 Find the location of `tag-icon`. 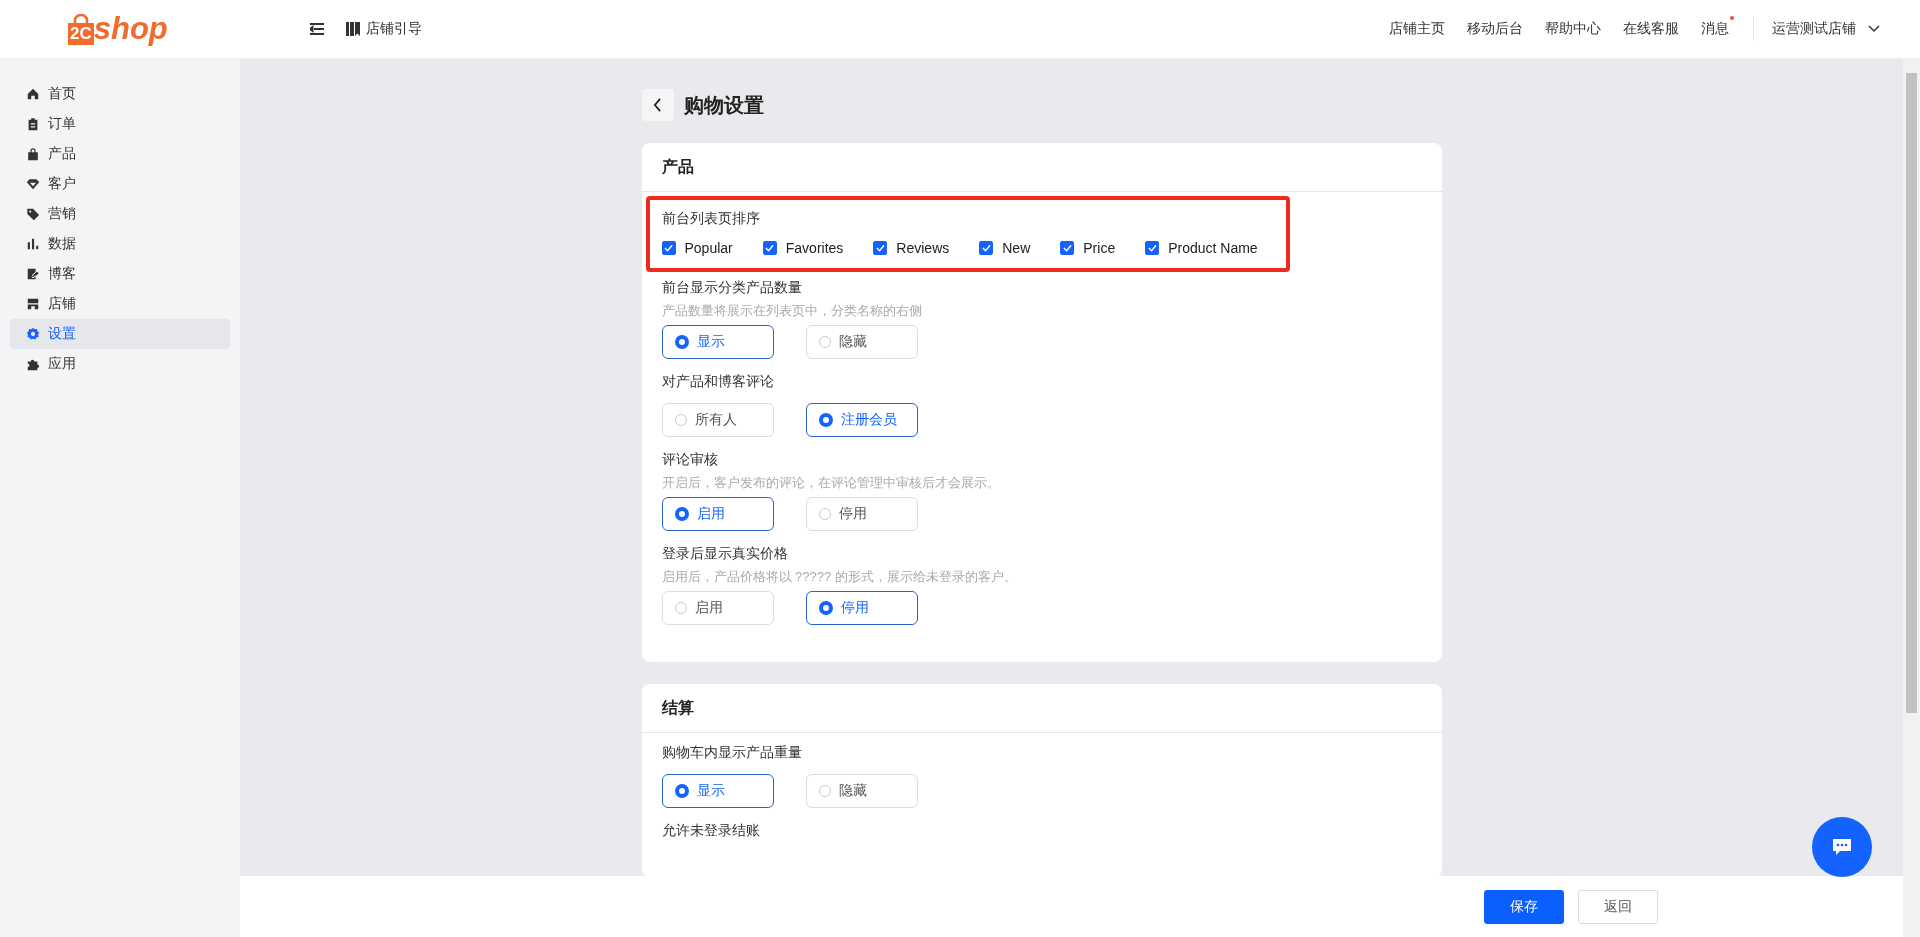

tag-icon is located at coordinates (33, 214).